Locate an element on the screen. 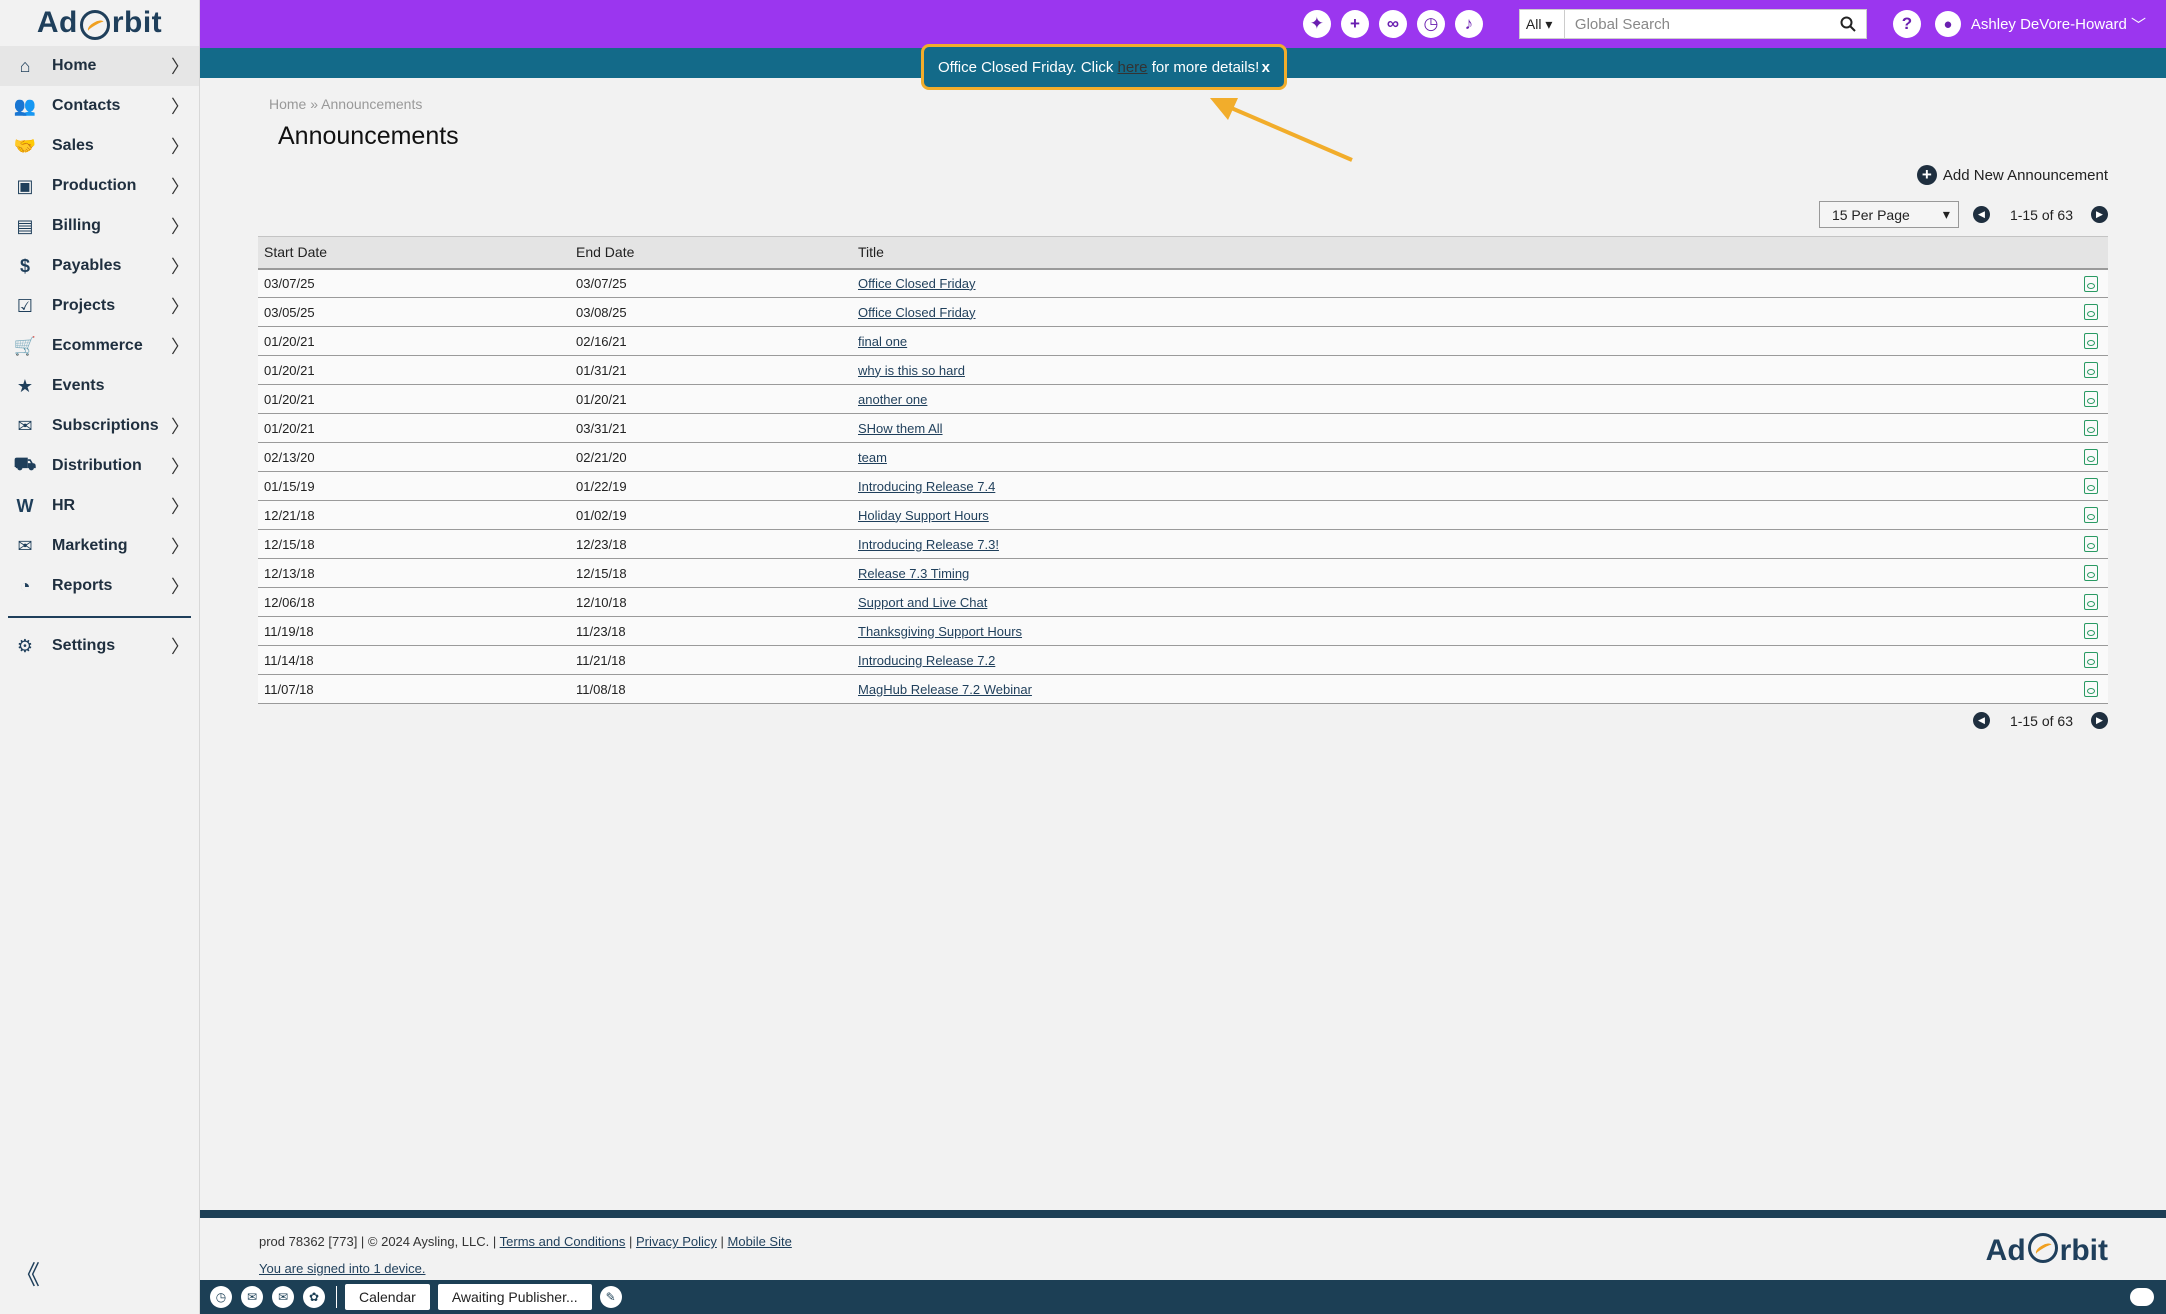 The image size is (2166, 1314). terms-link: Terms and Conditions is located at coordinates (563, 1241).